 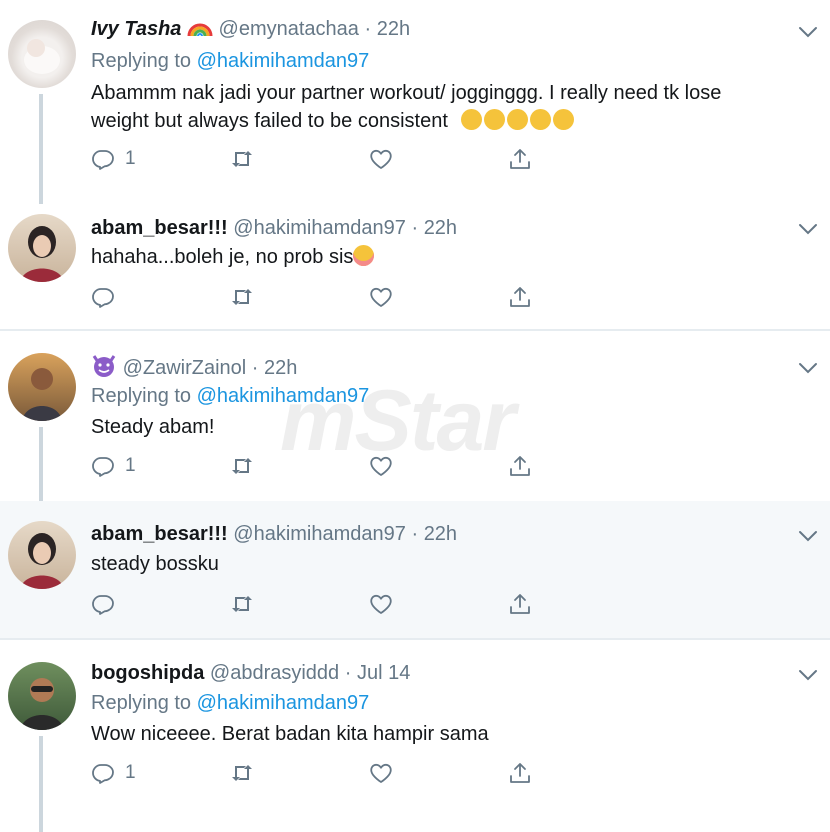 I want to click on tweet-text: Steady abam!, so click(x=153, y=427).